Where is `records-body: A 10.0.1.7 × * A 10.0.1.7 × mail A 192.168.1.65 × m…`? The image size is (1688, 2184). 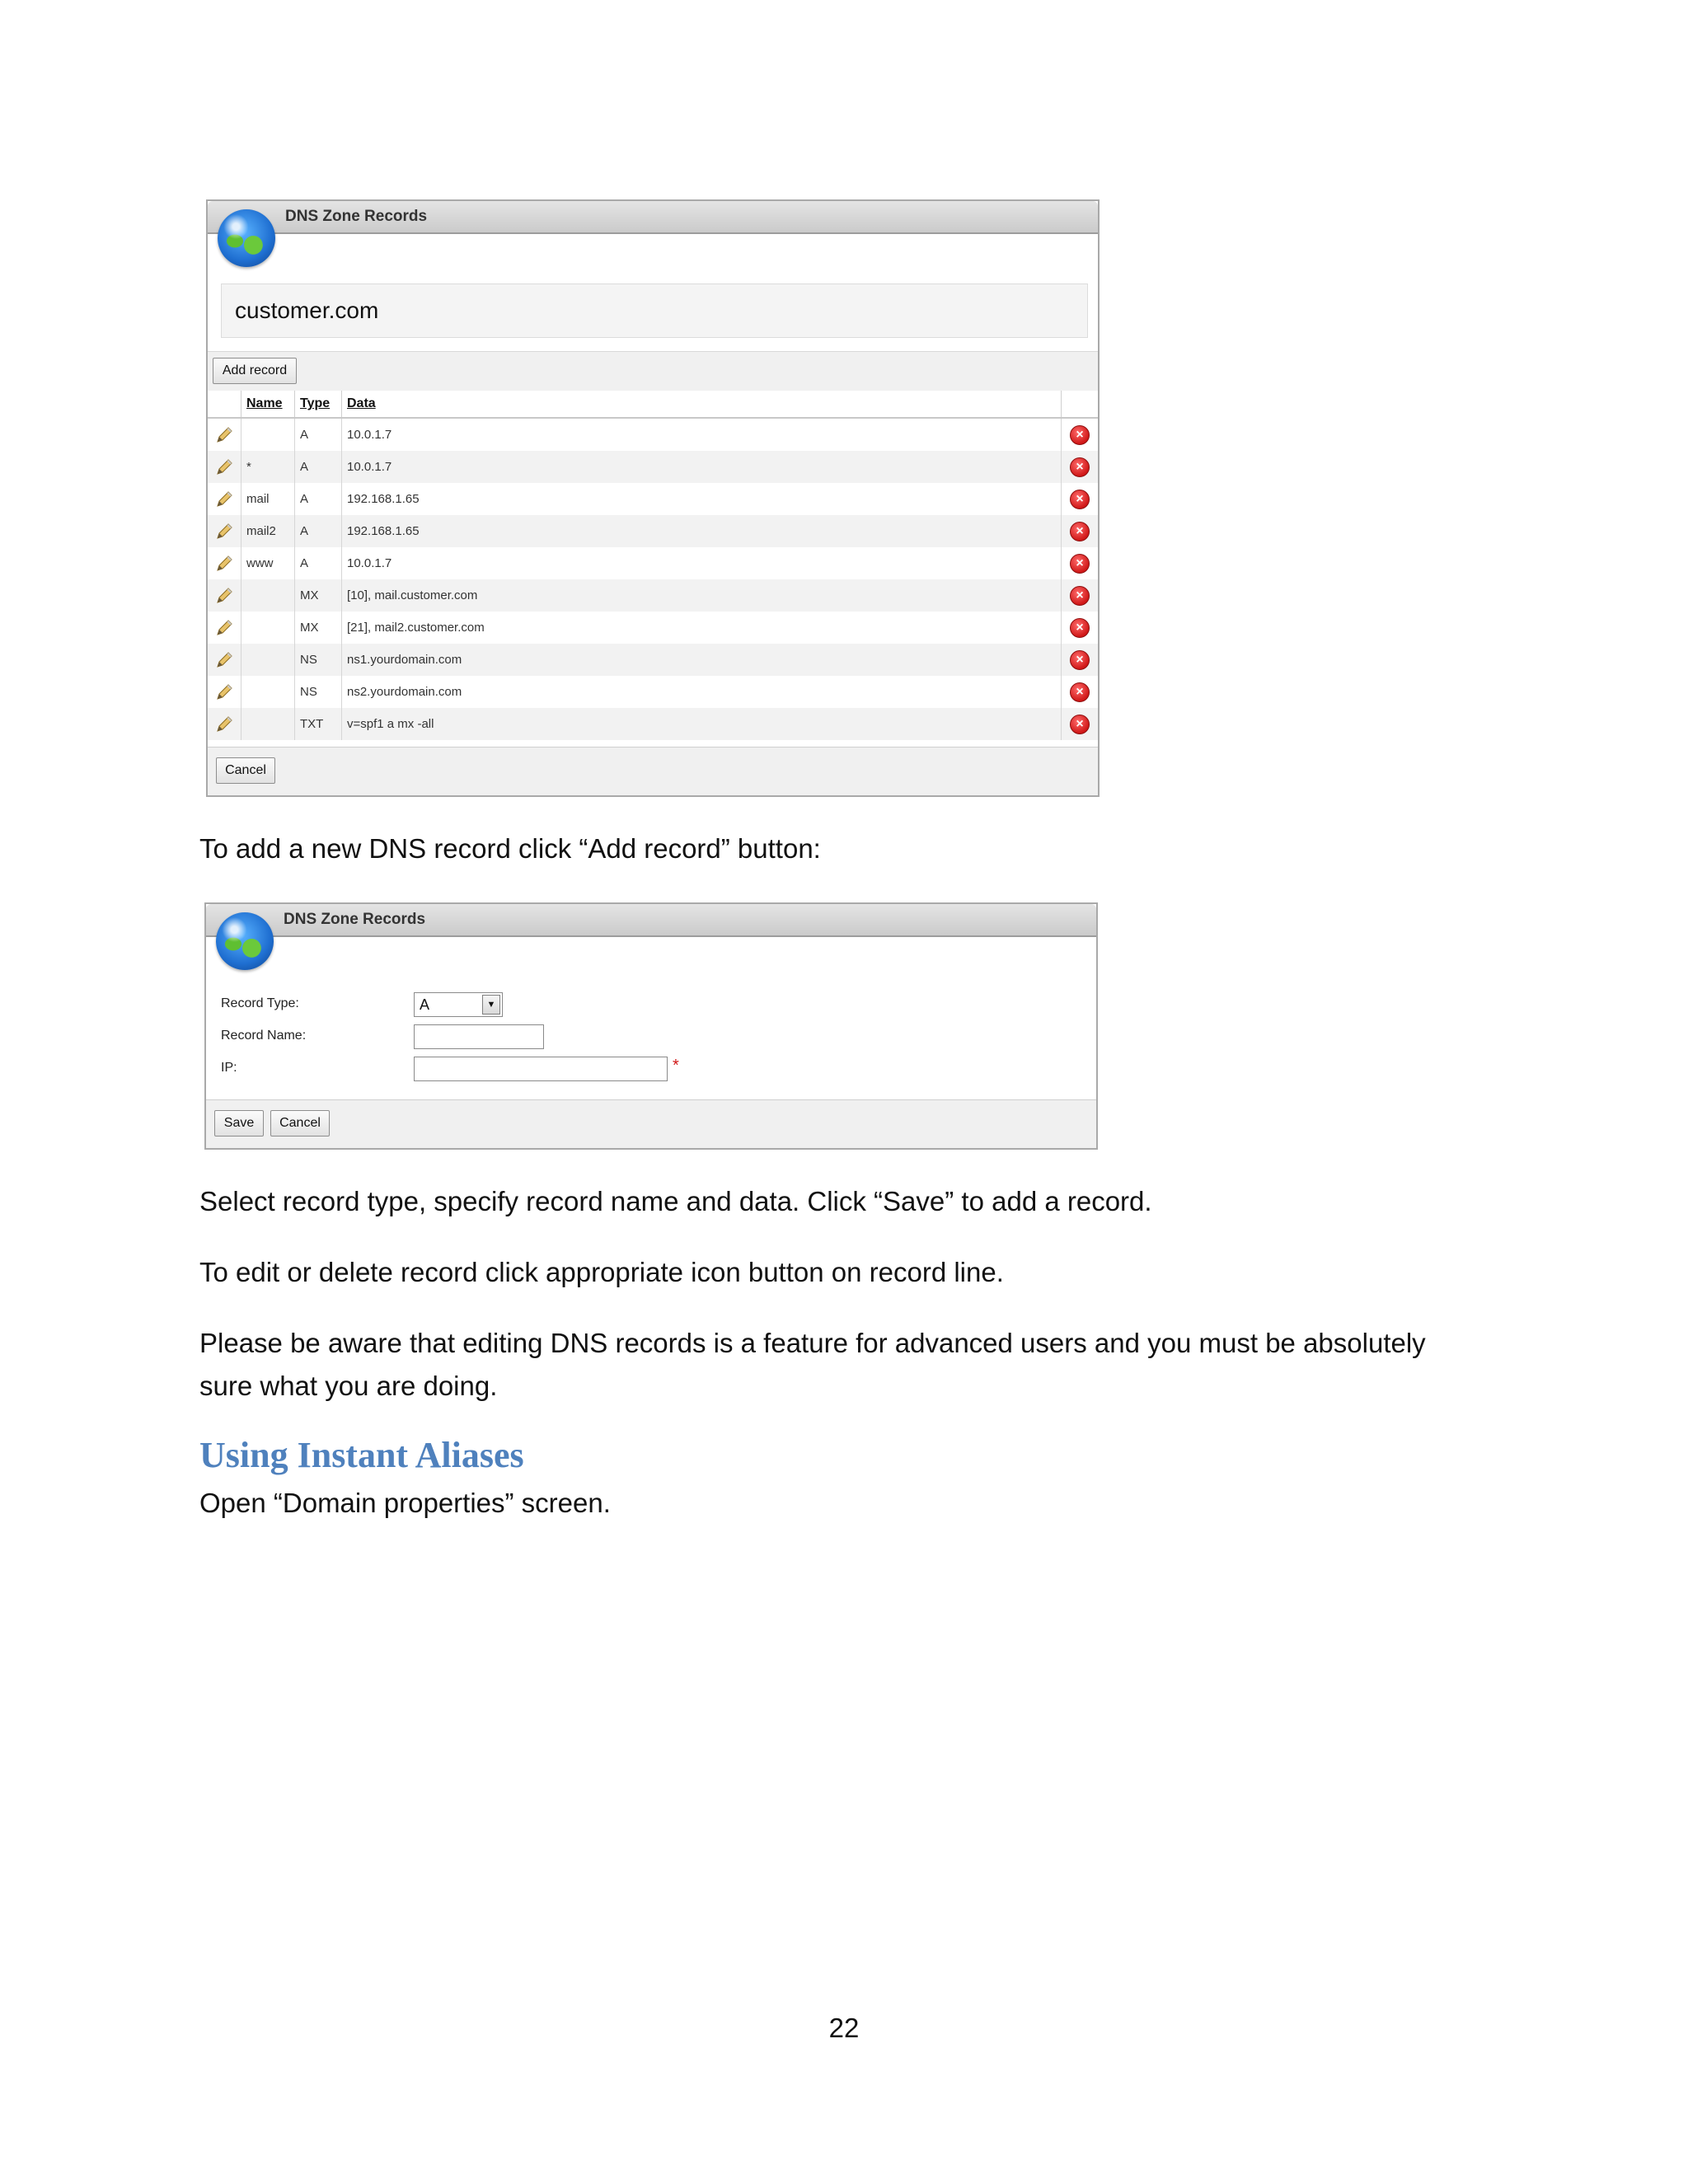
records-body: A 10.0.1.7 × * A 10.0.1.7 × mail A 192.168.1.65 × m… is located at coordinates (653, 579).